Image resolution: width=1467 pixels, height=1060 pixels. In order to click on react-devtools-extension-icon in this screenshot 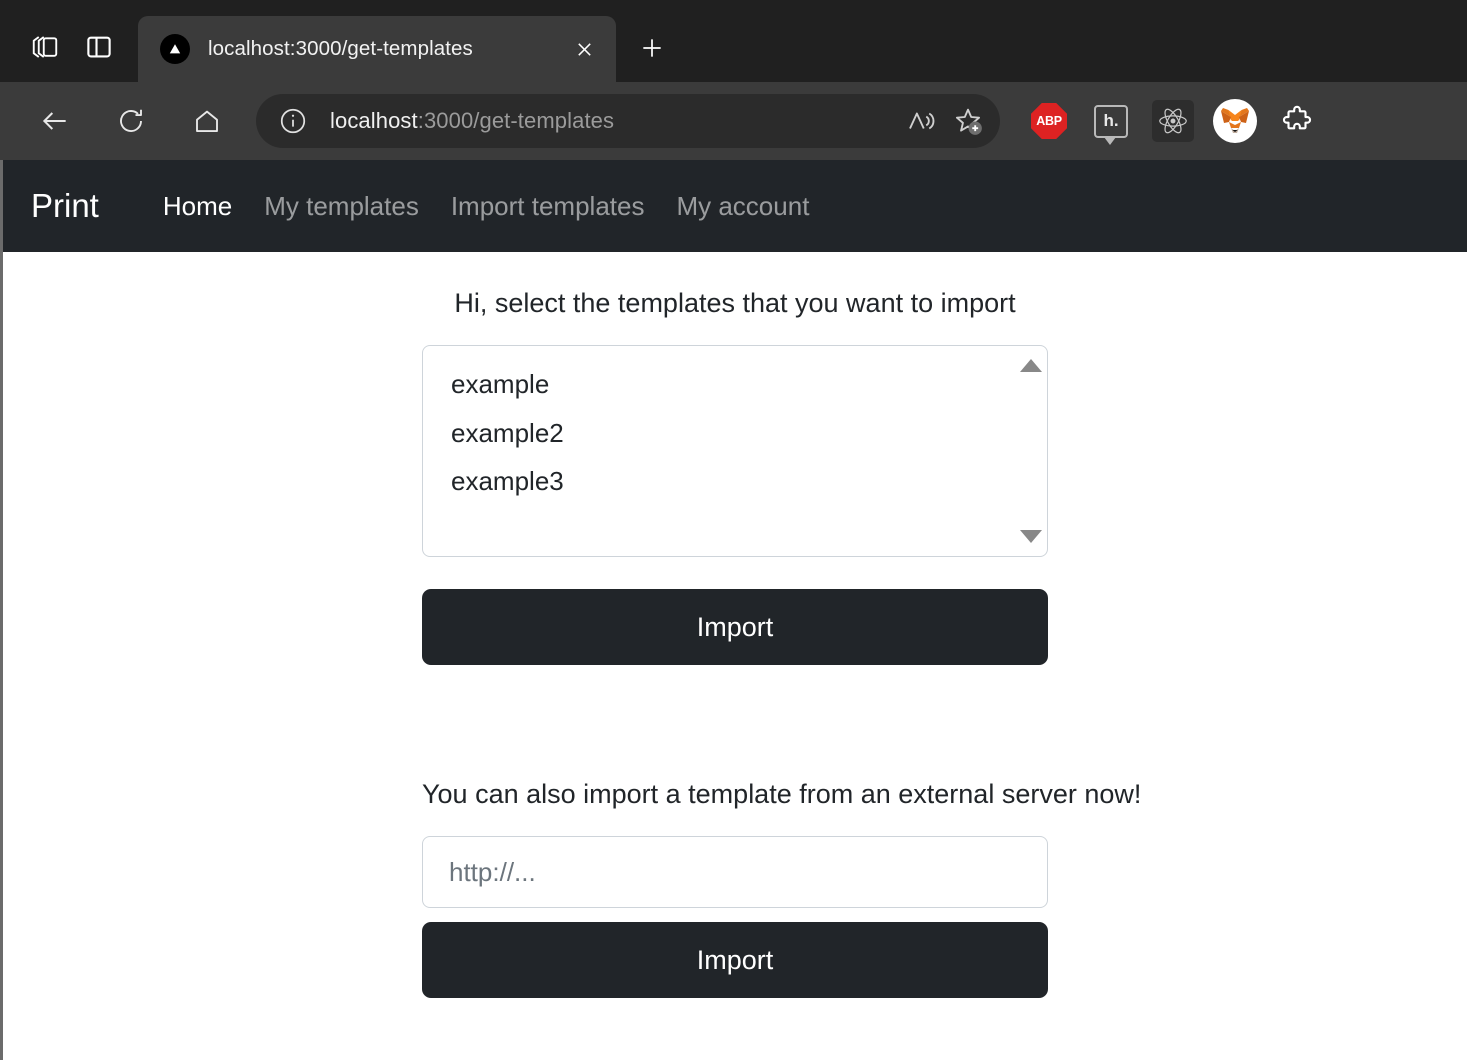, I will do `click(1173, 121)`.